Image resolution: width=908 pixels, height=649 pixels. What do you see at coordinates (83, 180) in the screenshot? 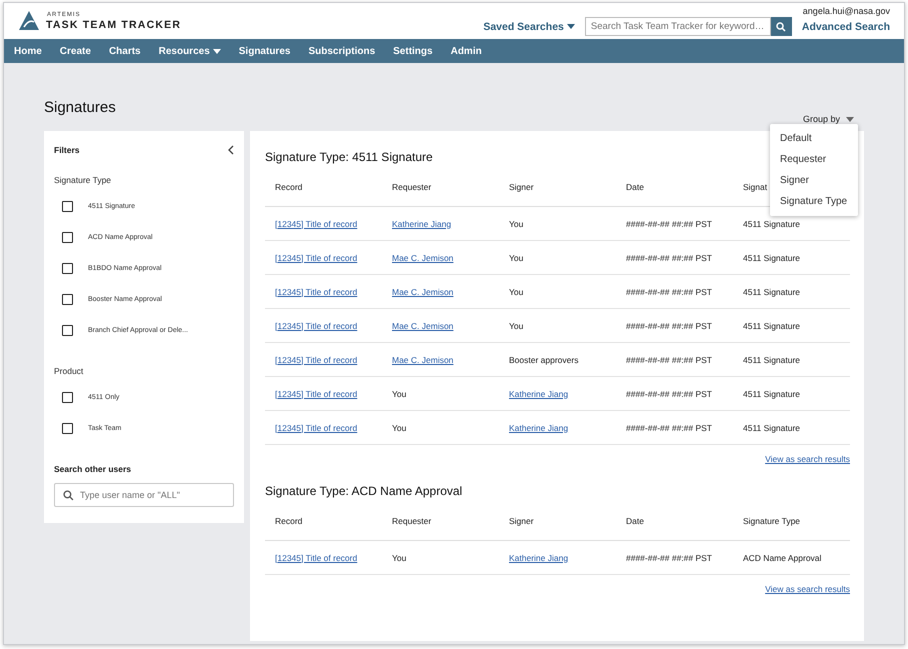
I see `filter-section-title: Signature Type` at bounding box center [83, 180].